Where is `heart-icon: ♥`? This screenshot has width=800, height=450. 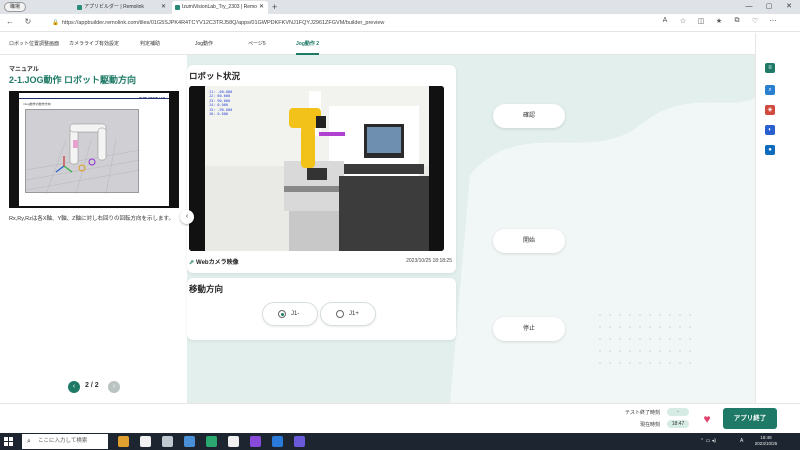
heart-icon: ♥ is located at coordinates (707, 419).